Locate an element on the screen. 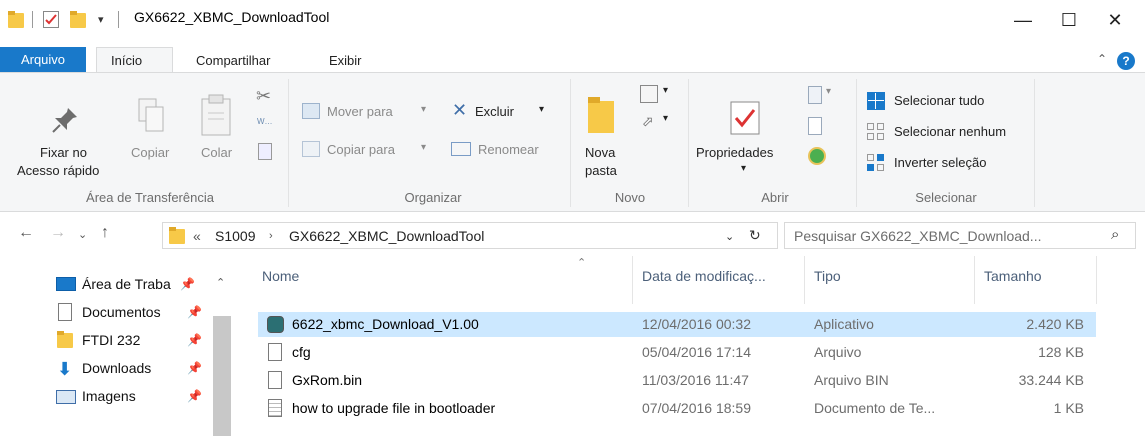  group-label-open: Abrir is located at coordinates (775, 197).